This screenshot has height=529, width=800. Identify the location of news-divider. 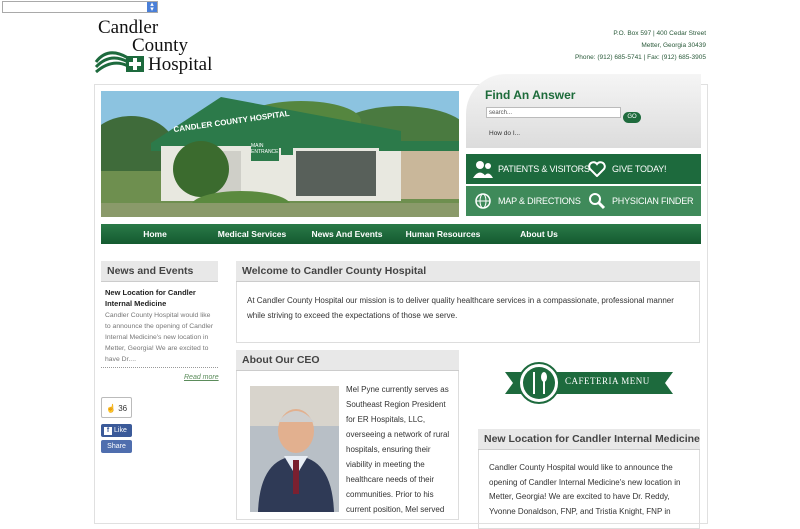
(159, 367).